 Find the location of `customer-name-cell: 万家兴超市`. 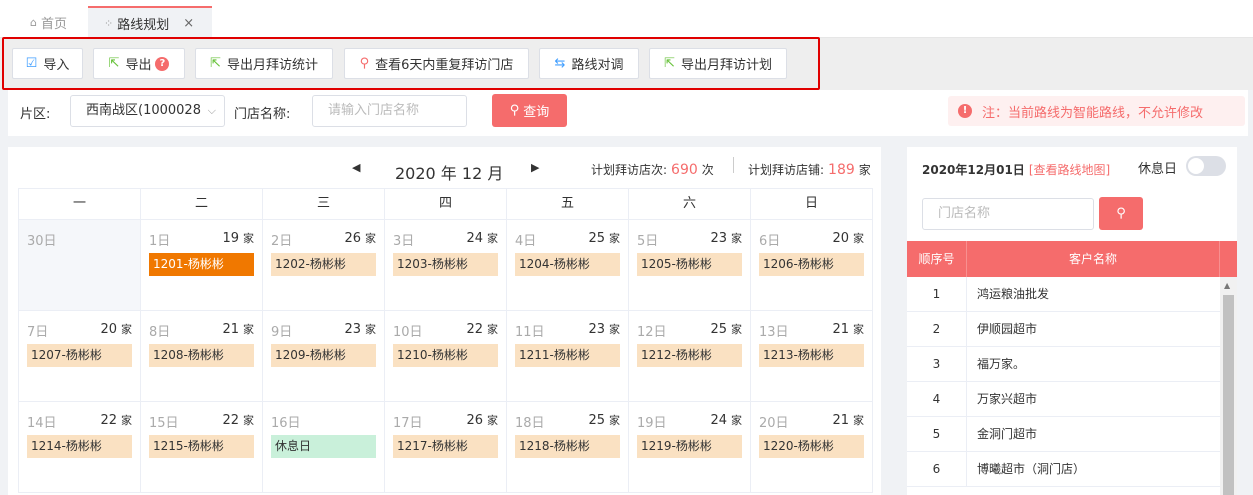

customer-name-cell: 万家兴超市 is located at coordinates (1007, 399).